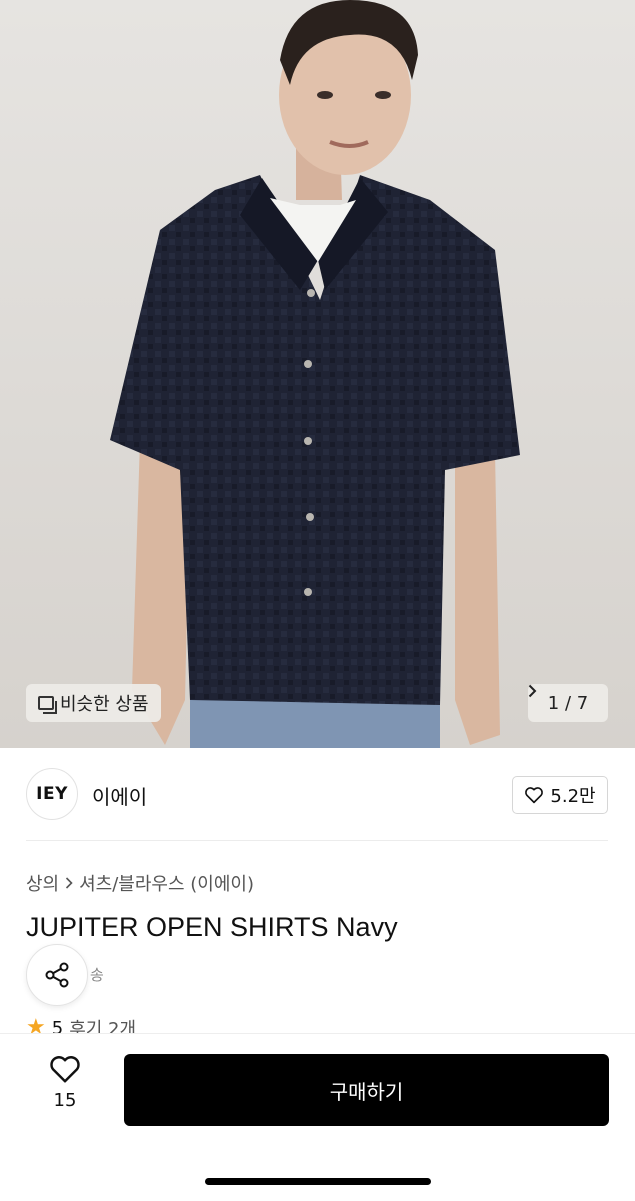  What do you see at coordinates (119, 795) in the screenshot?
I see `seller-name: 이에이` at bounding box center [119, 795].